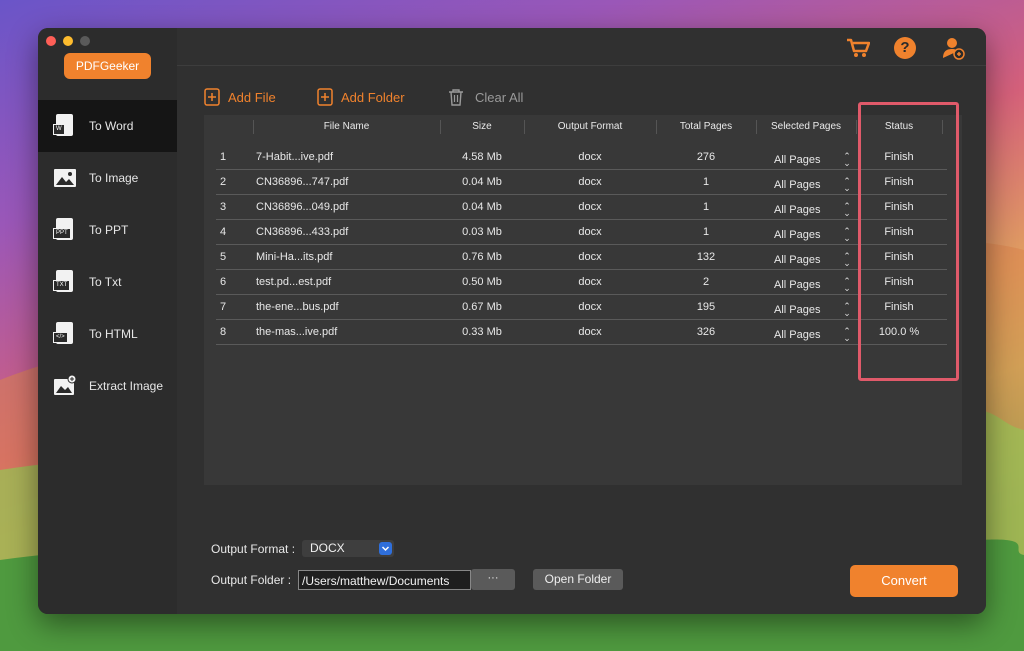 Image resolution: width=1024 pixels, height=651 pixels. Describe the element at coordinates (223, 207) in the screenshot. I see `row-number: 3` at that location.